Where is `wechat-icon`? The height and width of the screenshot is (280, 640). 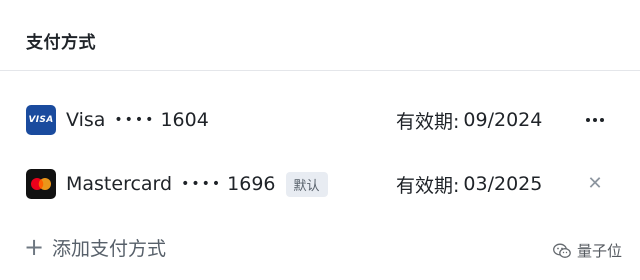 wechat-icon is located at coordinates (562, 250).